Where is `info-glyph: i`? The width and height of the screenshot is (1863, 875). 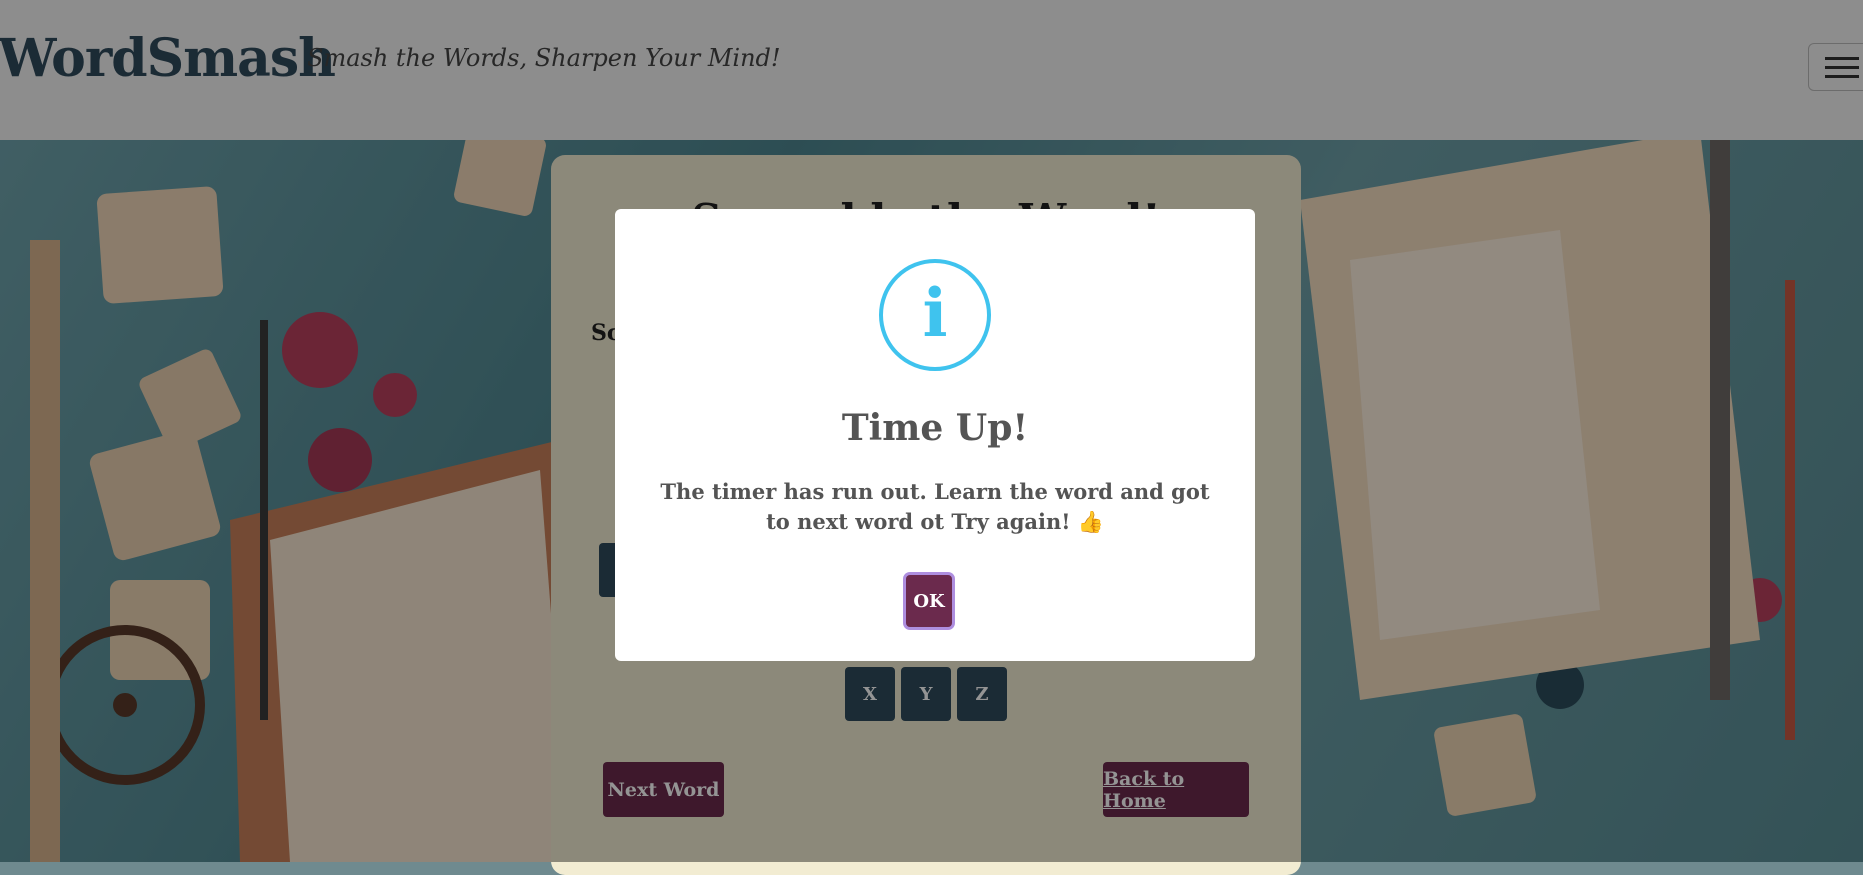
info-glyph: i is located at coordinates (935, 313).